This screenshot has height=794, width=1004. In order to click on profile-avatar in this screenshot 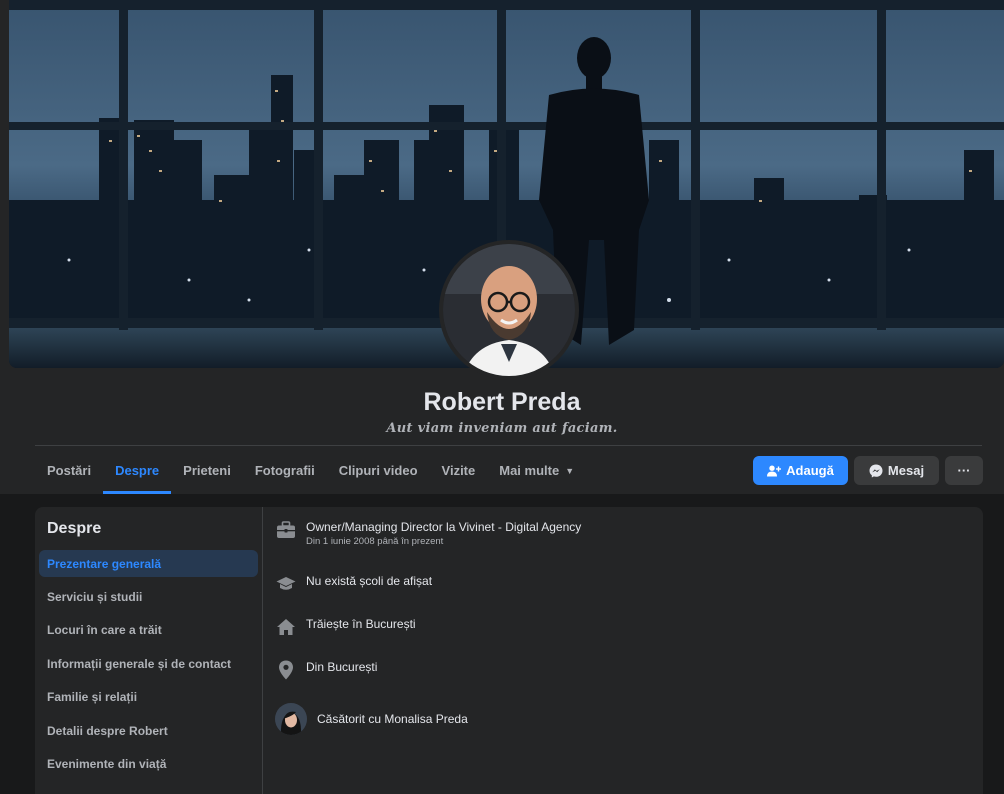, I will do `click(509, 310)`.